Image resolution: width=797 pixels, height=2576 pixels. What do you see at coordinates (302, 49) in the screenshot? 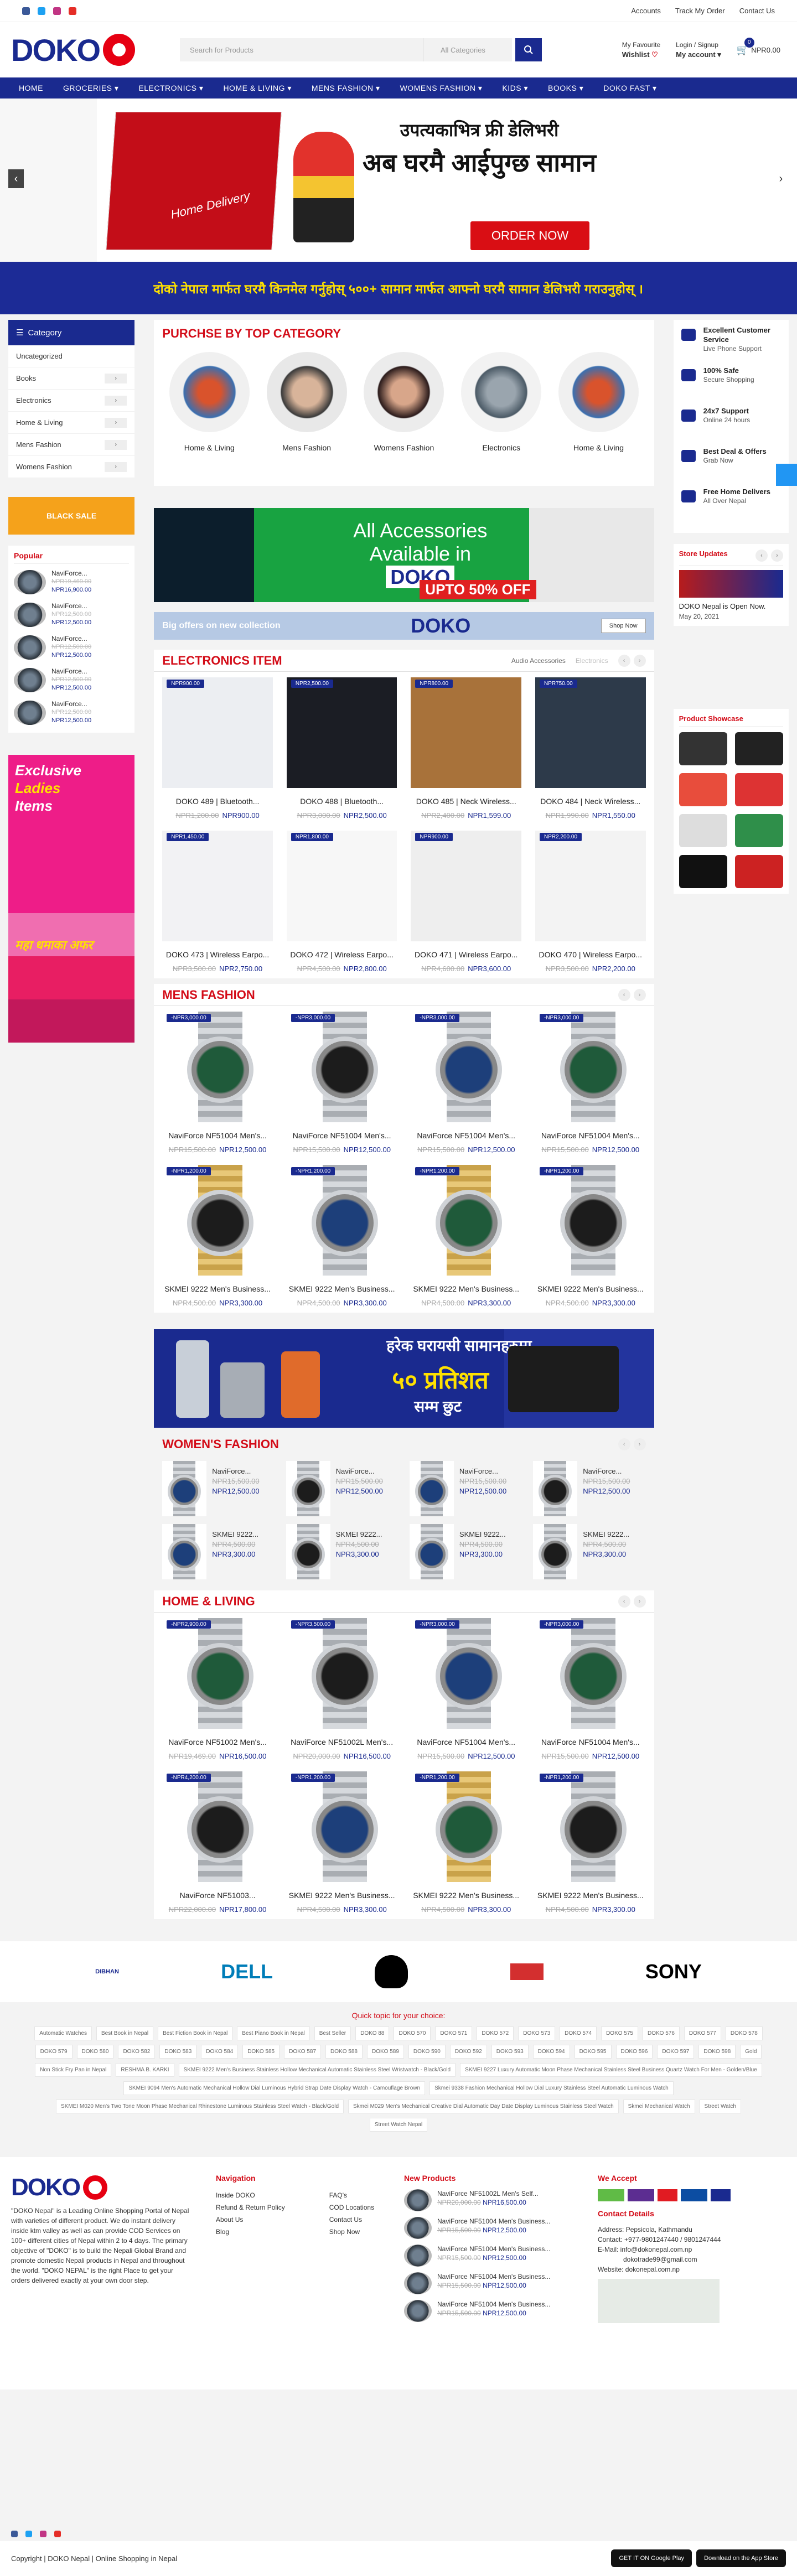
I see `search-input: Search for Products` at bounding box center [302, 49].